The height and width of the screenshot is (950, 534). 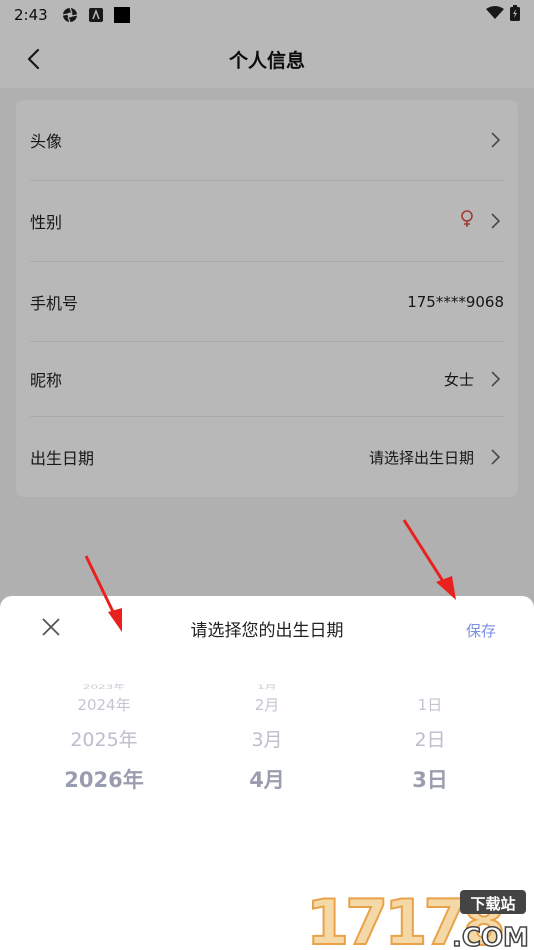 I want to click on month-option: 1月, so click(x=267, y=686).